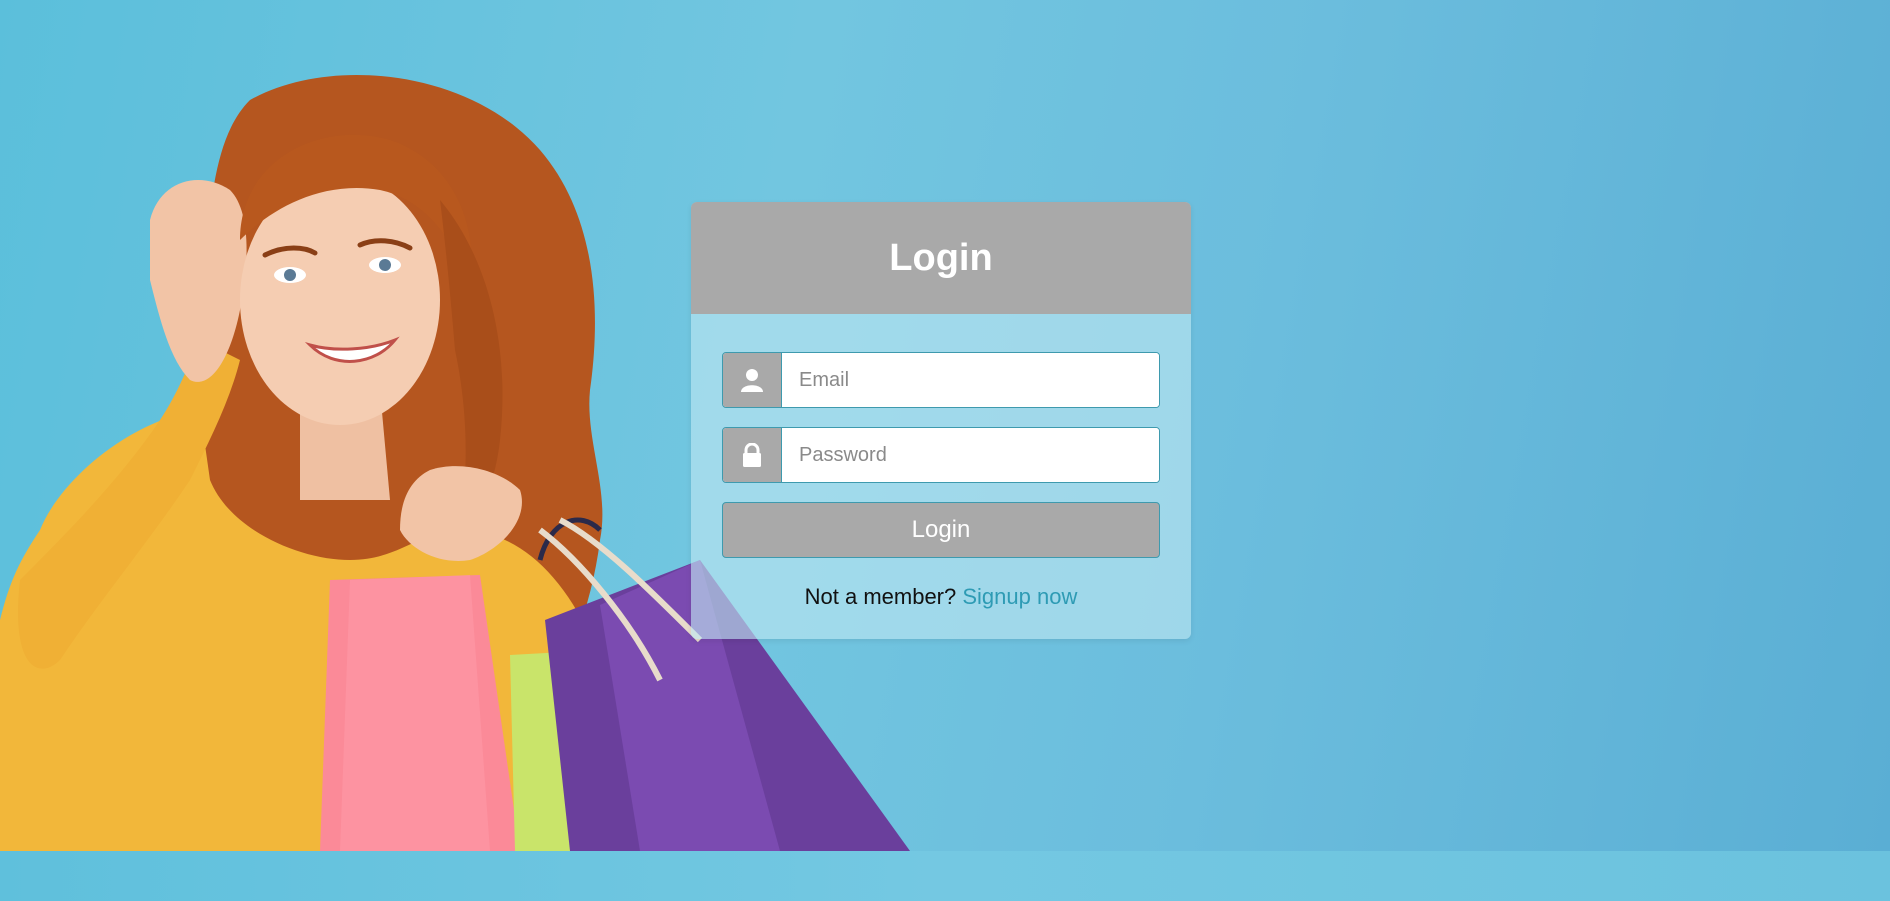  I want to click on login-card-header: Login, so click(941, 258).